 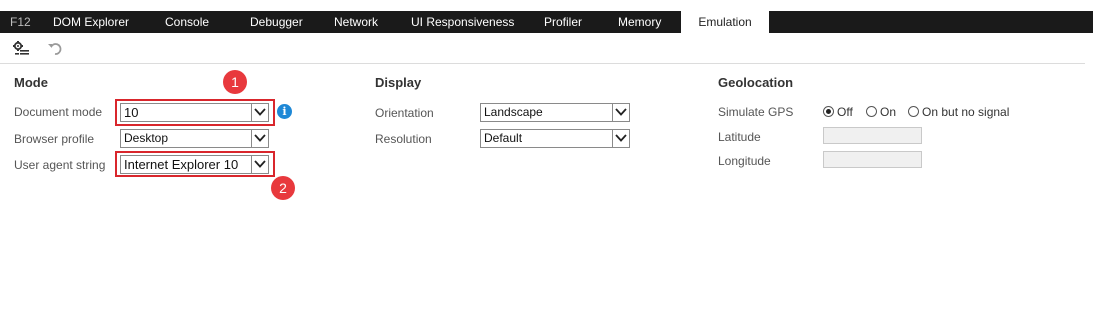 What do you see at coordinates (503, 138) in the screenshot?
I see `resolution-value: Default` at bounding box center [503, 138].